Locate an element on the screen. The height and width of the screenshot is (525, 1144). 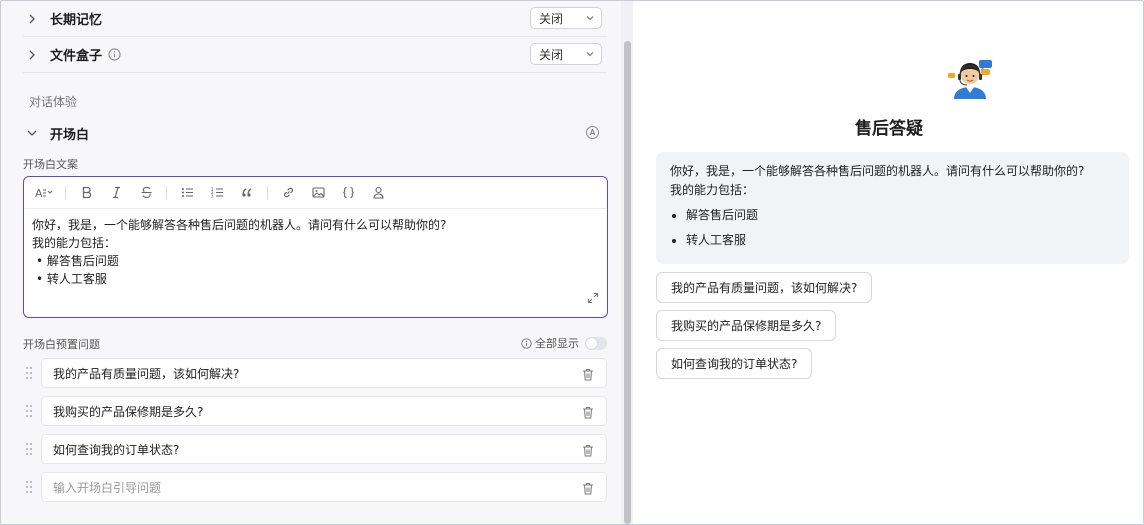
long-memory-select-value: 关闭 is located at coordinates (551, 18).